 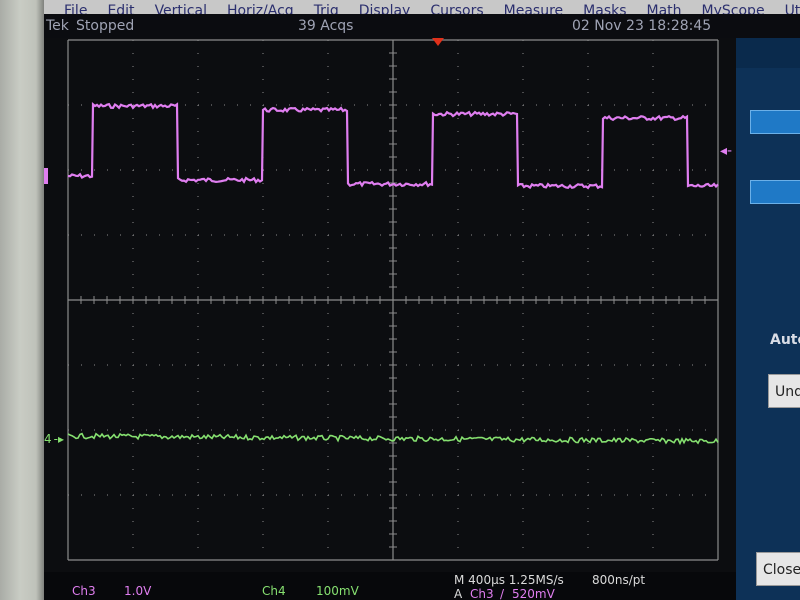 I want to click on timebase-readout: M 400µs 1.25MS/s, so click(x=509, y=580).